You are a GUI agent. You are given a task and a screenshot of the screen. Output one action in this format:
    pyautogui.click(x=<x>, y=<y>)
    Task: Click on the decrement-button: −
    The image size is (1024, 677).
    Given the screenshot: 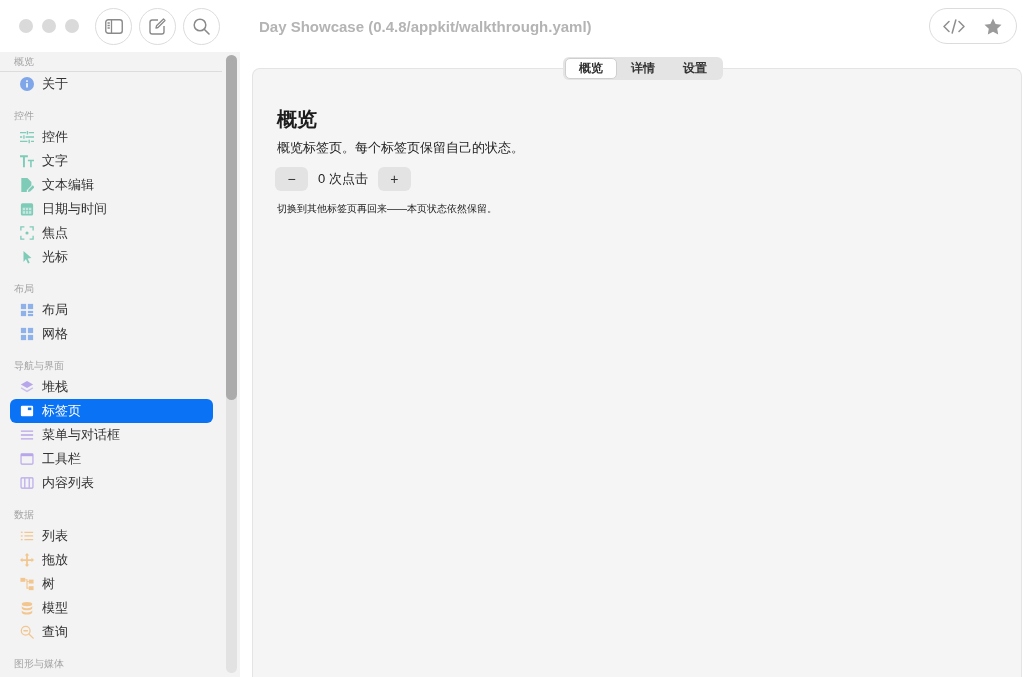 What is the action you would take?
    pyautogui.click(x=291, y=179)
    